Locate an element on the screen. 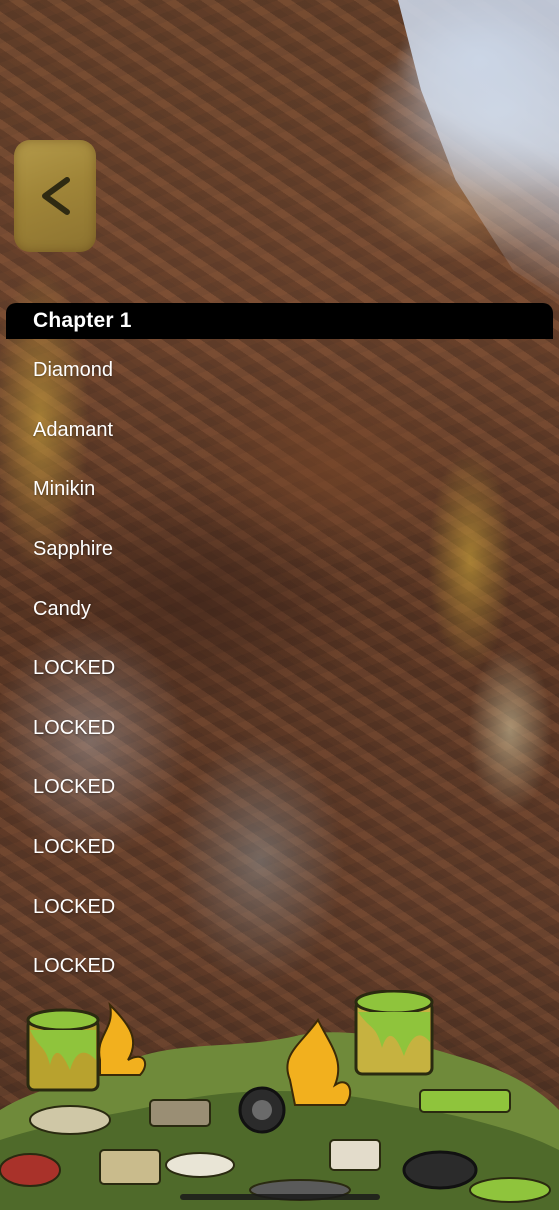 This screenshot has width=559, height=1210. chevron-left-icon is located at coordinates (56, 196).